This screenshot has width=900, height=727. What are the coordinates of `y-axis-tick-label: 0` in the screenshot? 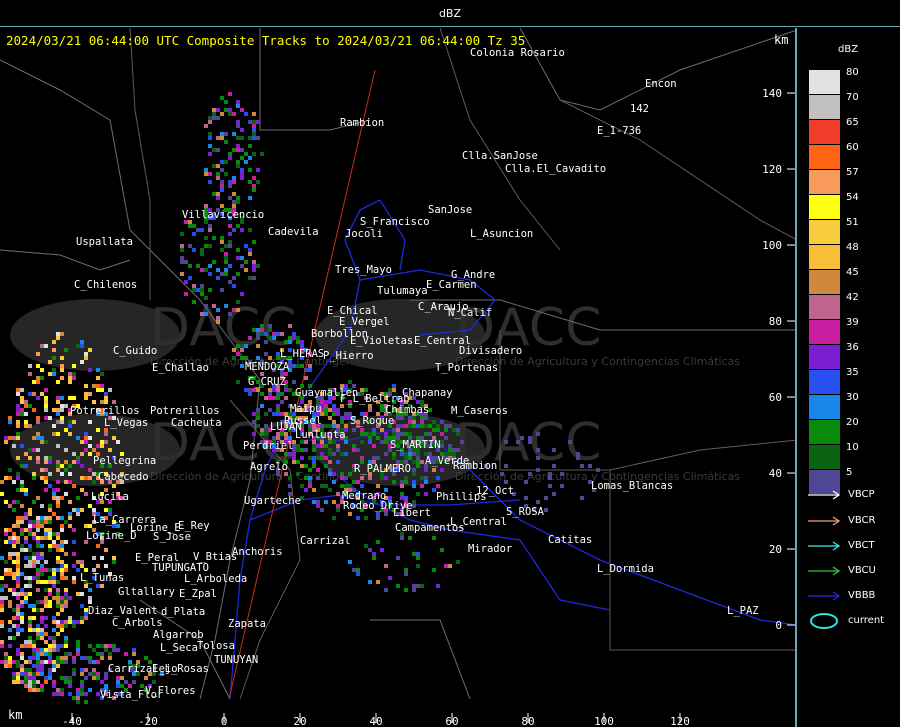 It's located at (778, 625).